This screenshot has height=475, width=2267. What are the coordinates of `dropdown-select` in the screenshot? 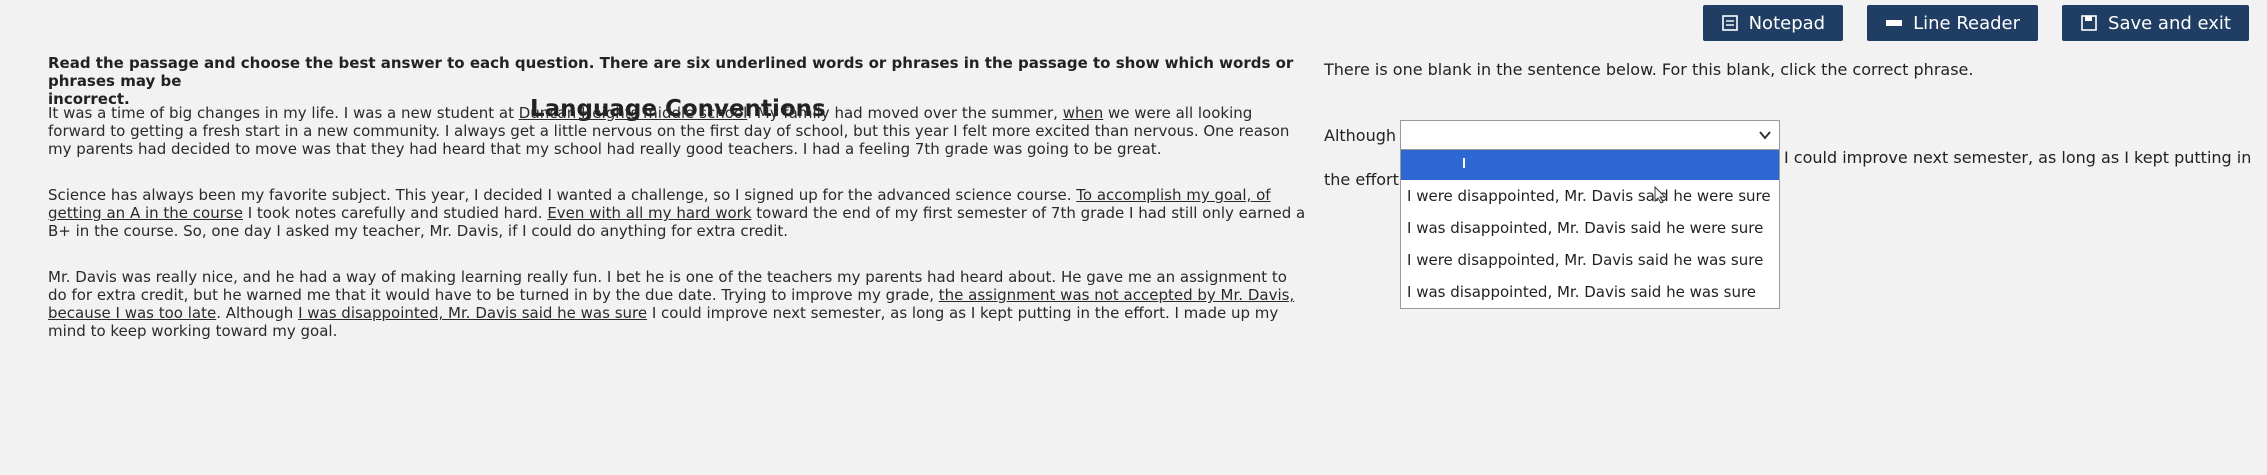 It's located at (1590, 135).